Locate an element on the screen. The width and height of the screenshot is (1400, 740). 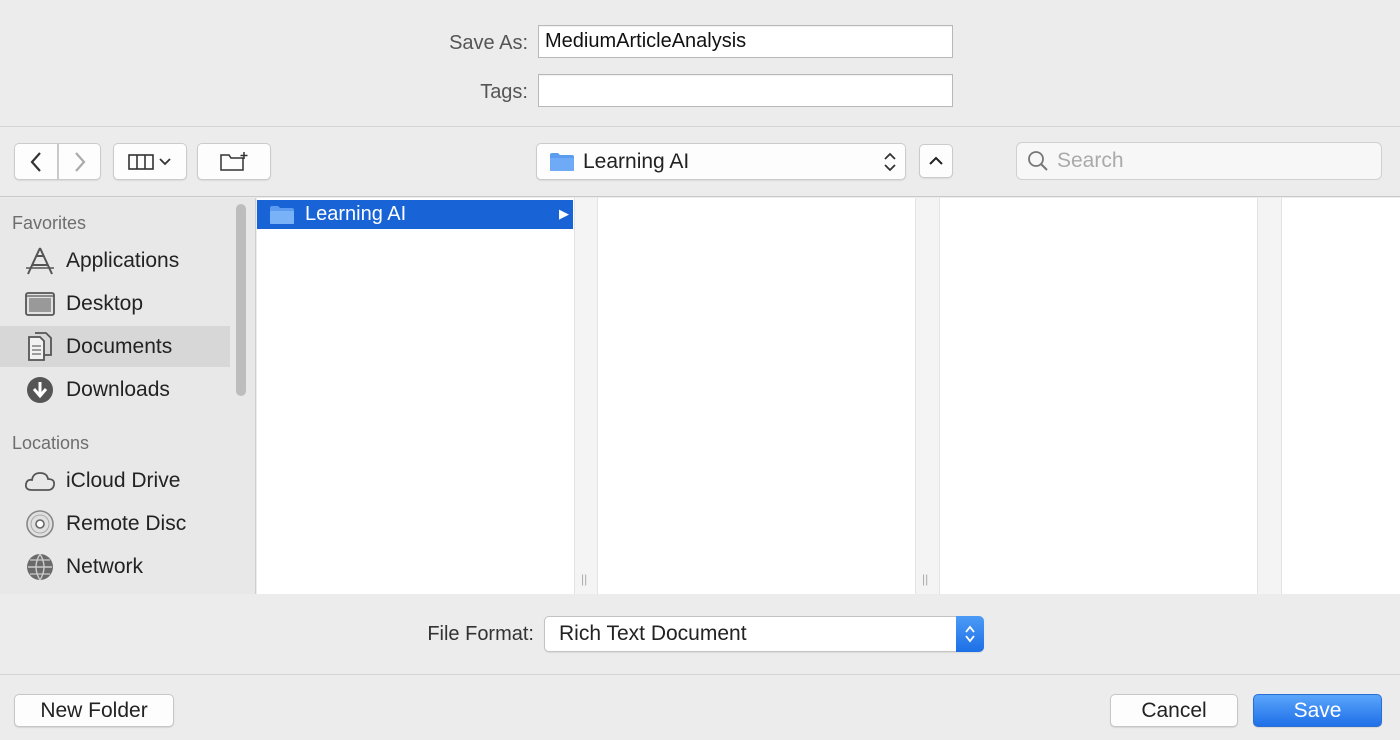
search-field is located at coordinates (1199, 161).